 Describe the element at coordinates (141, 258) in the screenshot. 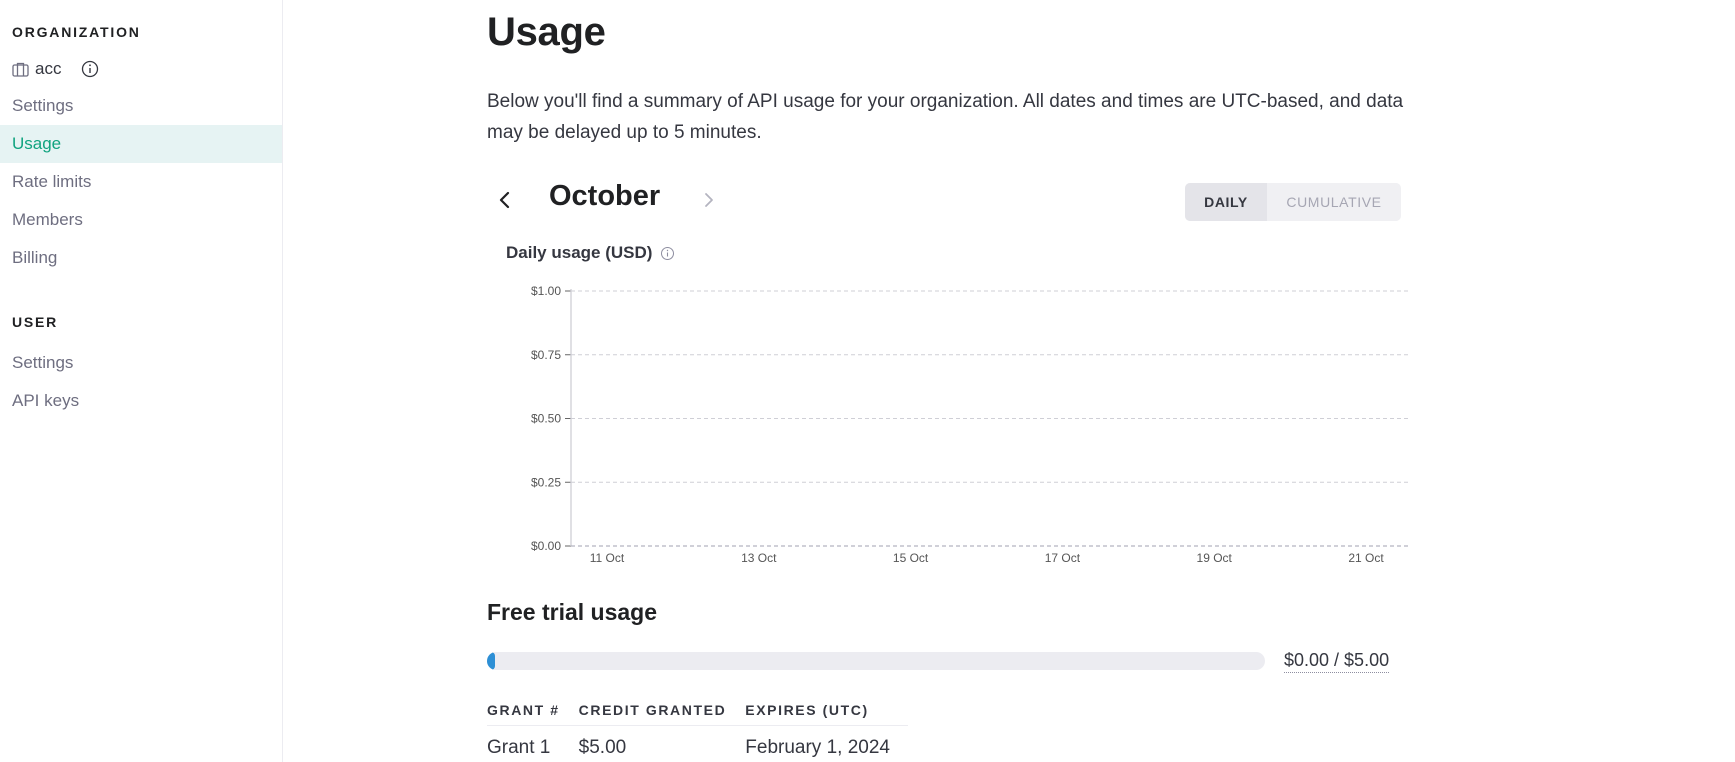

I see `sidebar-item-billing: Billing` at that location.